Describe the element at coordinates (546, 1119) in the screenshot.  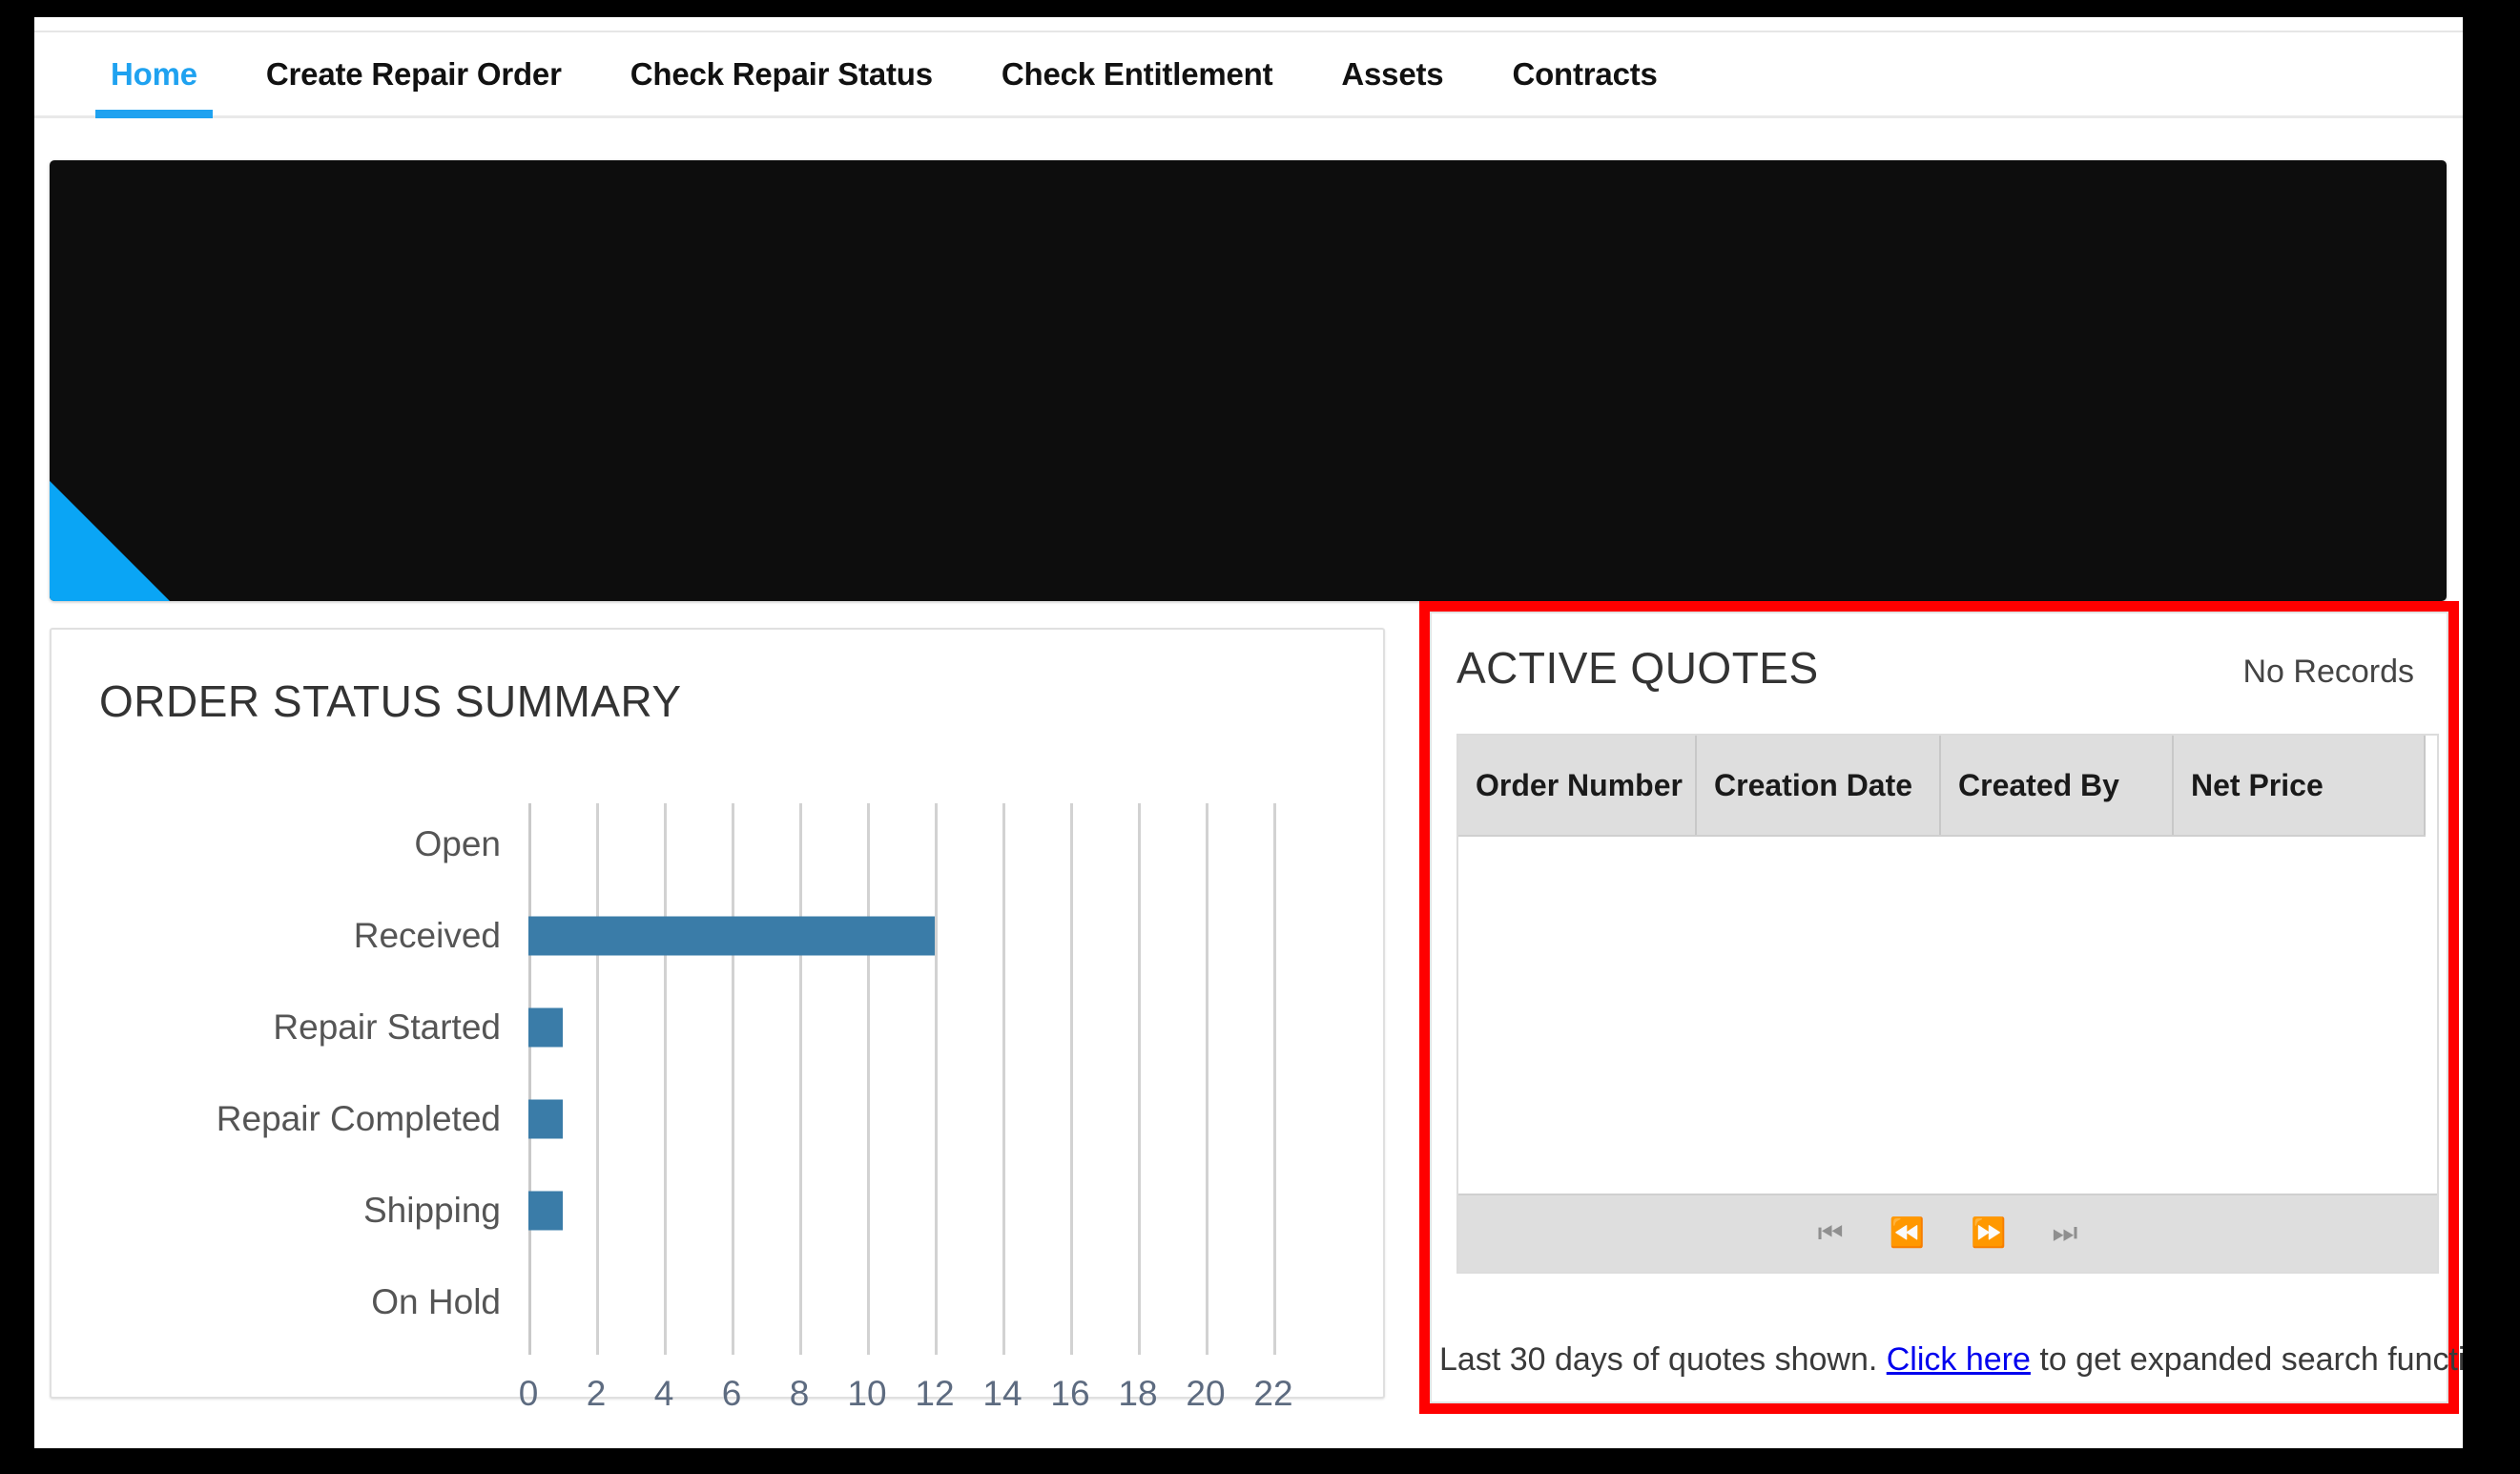
I see `chart-bar-repair-completed` at that location.